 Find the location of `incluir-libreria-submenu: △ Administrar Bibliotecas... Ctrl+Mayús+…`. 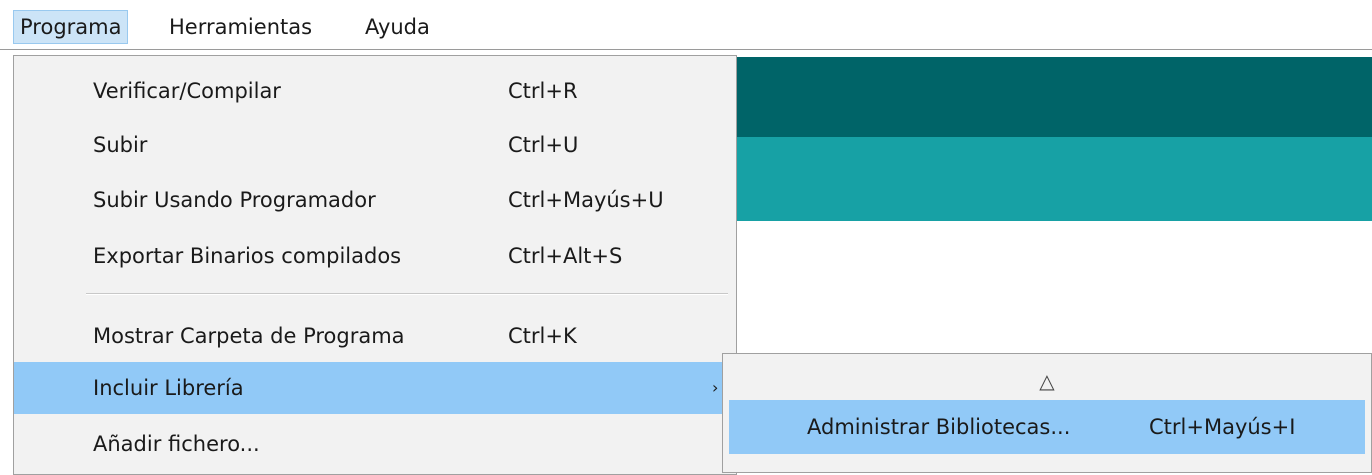

incluir-libreria-submenu: △ Administrar Bibliotecas... Ctrl+Mayús+… is located at coordinates (1047, 413).